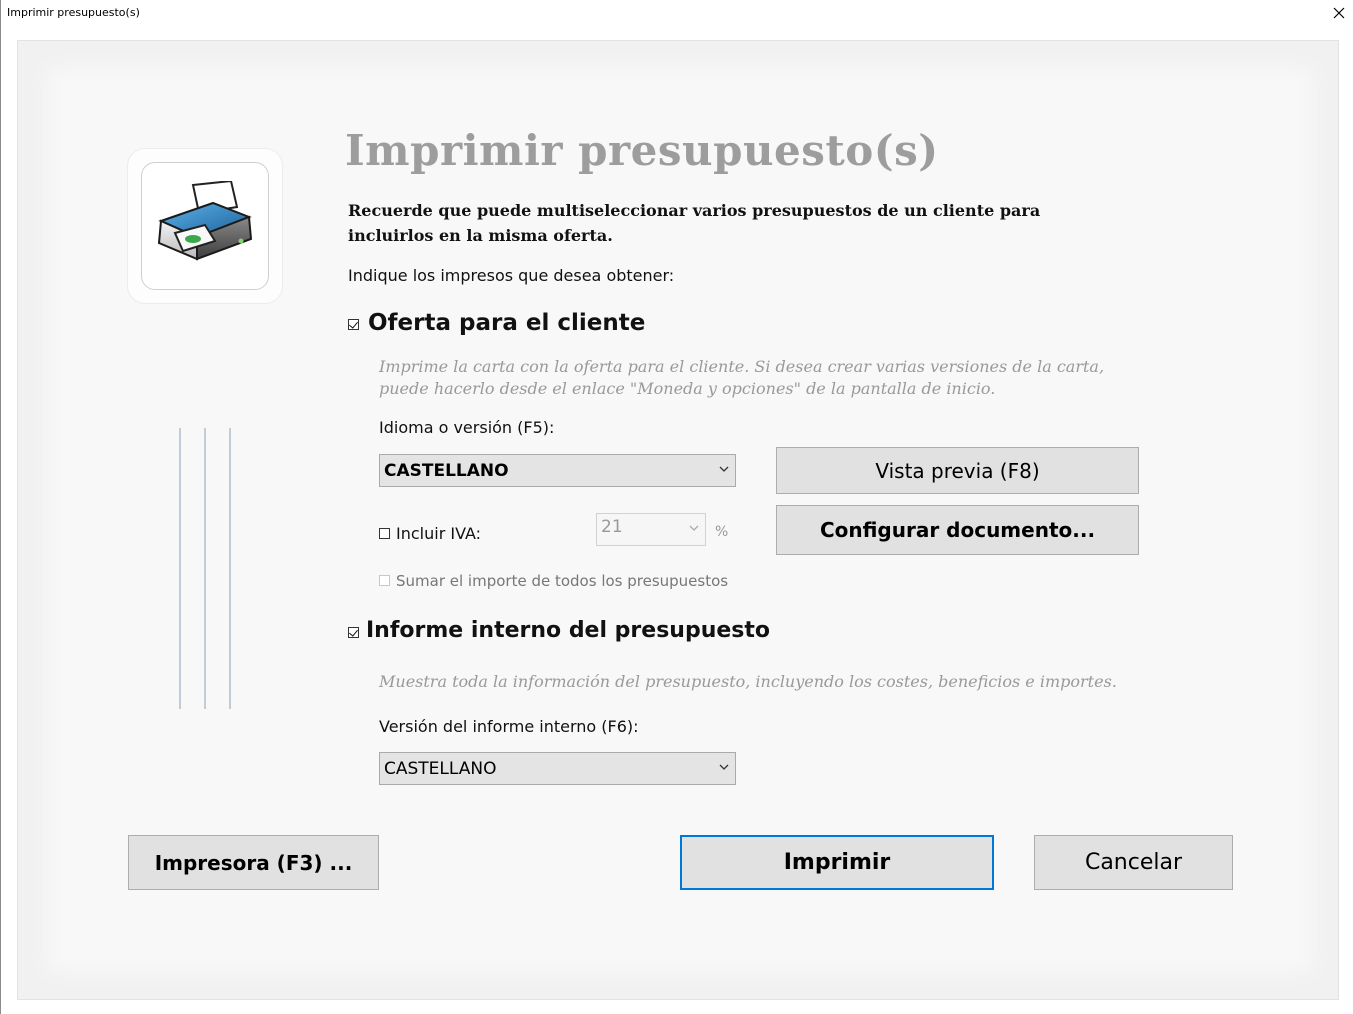 The image size is (1353, 1014). Describe the element at coordinates (467, 427) in the screenshot. I see `idioma-label: Idioma o versión (F5):` at that location.